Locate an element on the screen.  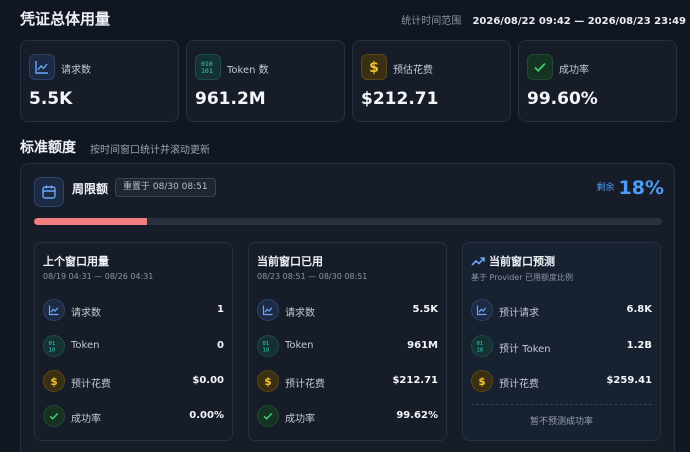
stat-card-requests: 请求数 5.5K is located at coordinates (99, 81).